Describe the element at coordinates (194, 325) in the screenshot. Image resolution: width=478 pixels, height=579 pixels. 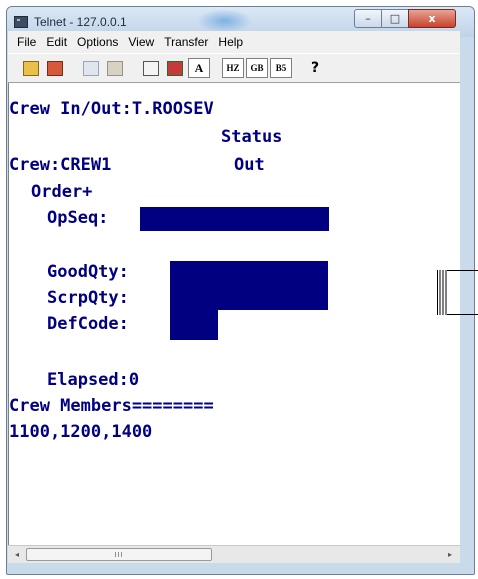
I see `defcode-input` at that location.